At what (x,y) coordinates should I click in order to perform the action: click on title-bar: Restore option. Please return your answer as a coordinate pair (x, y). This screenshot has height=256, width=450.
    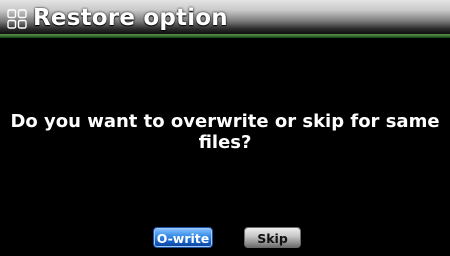
    Looking at the image, I should click on (225, 17).